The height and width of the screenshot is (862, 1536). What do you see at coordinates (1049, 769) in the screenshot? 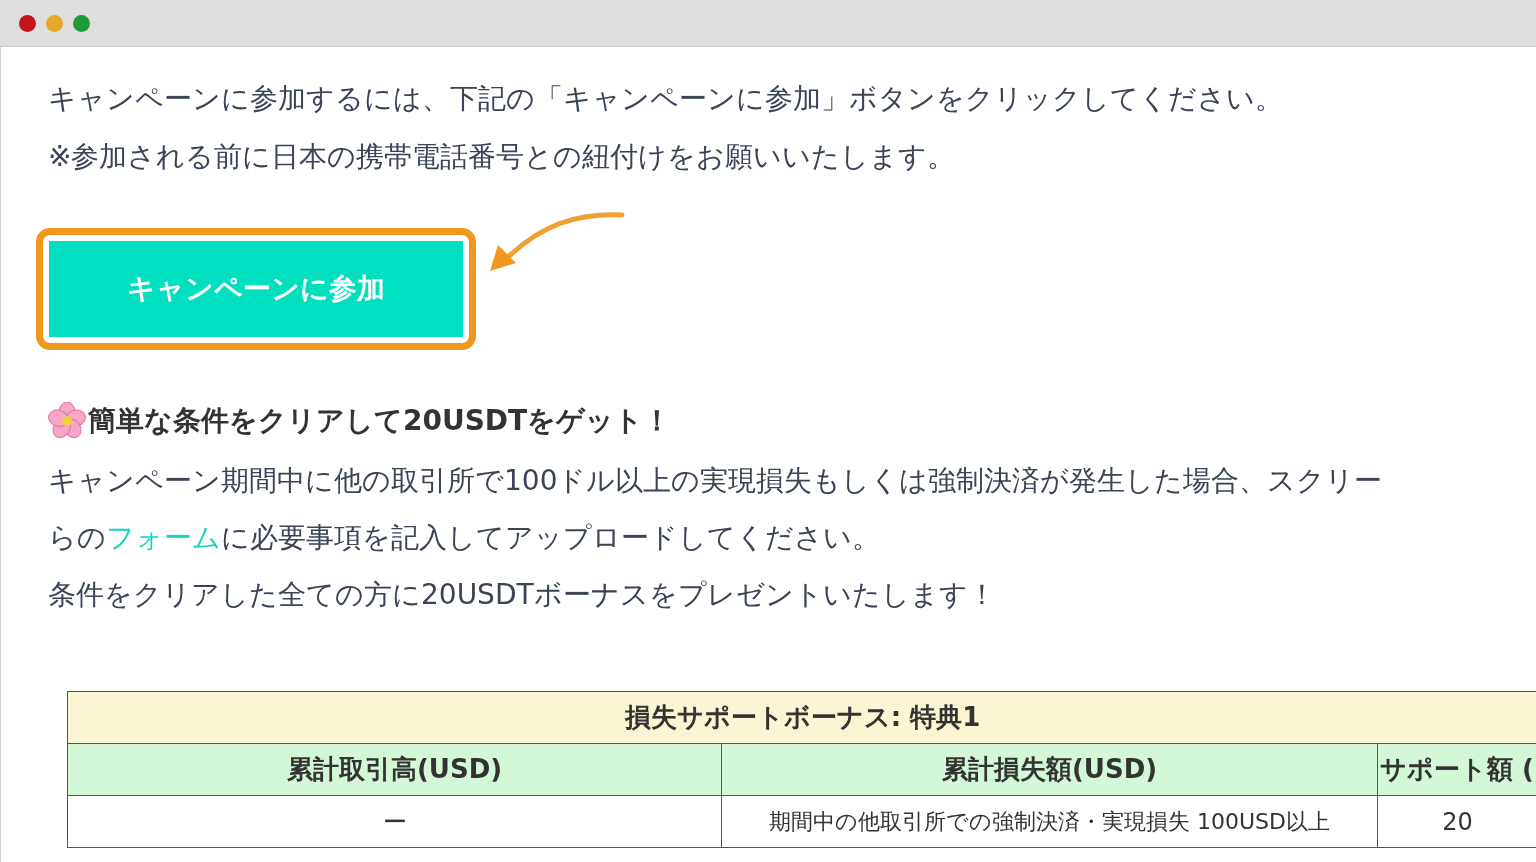
I see `column-header: 累計損失額(USD)` at bounding box center [1049, 769].